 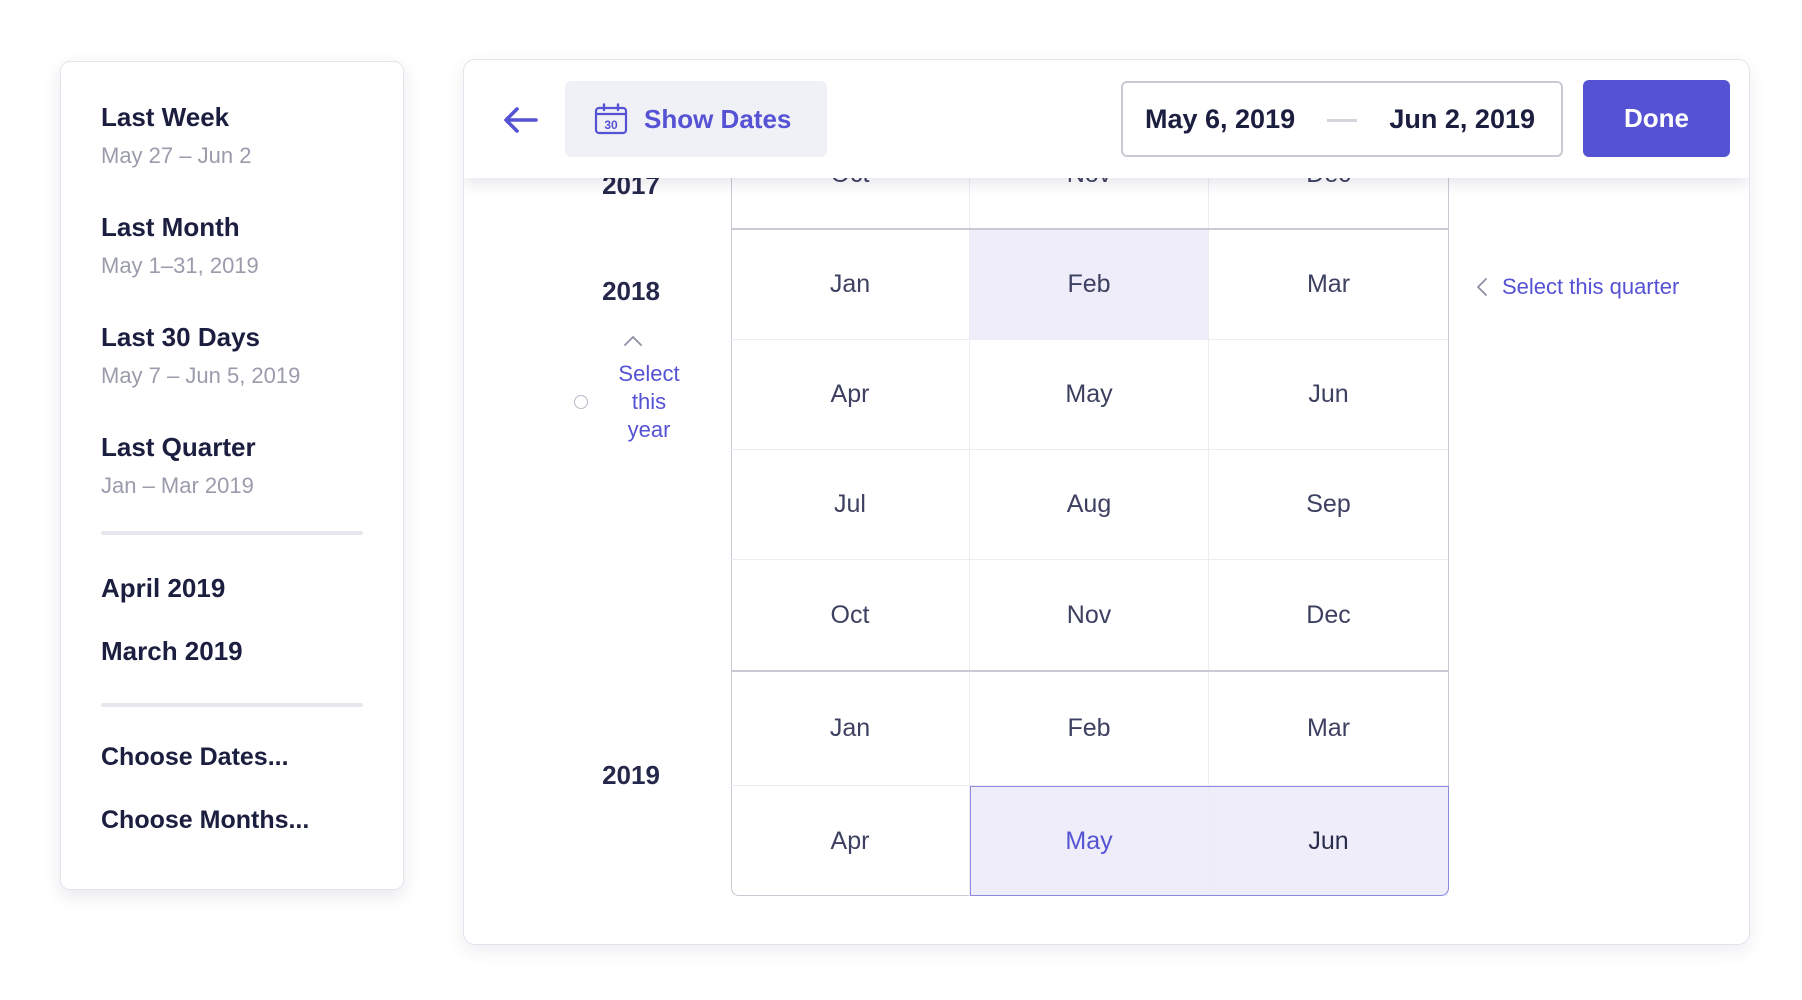 I want to click on preset-last-week: Last Week May 27 – Jun 2, so click(x=176, y=135).